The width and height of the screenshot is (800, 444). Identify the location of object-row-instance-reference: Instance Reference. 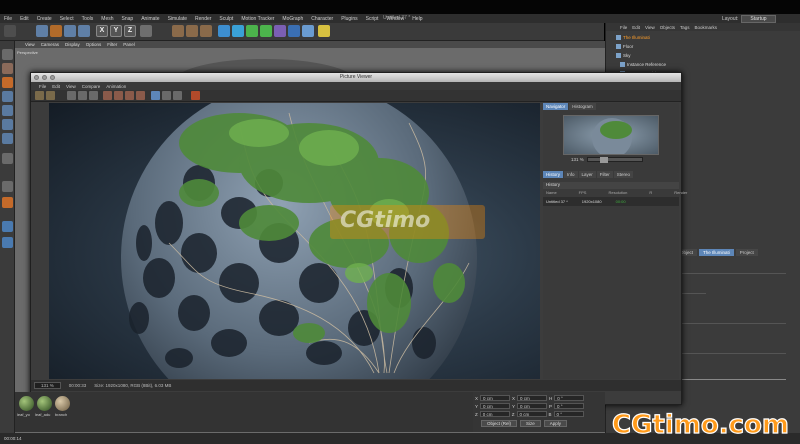
(643, 64).